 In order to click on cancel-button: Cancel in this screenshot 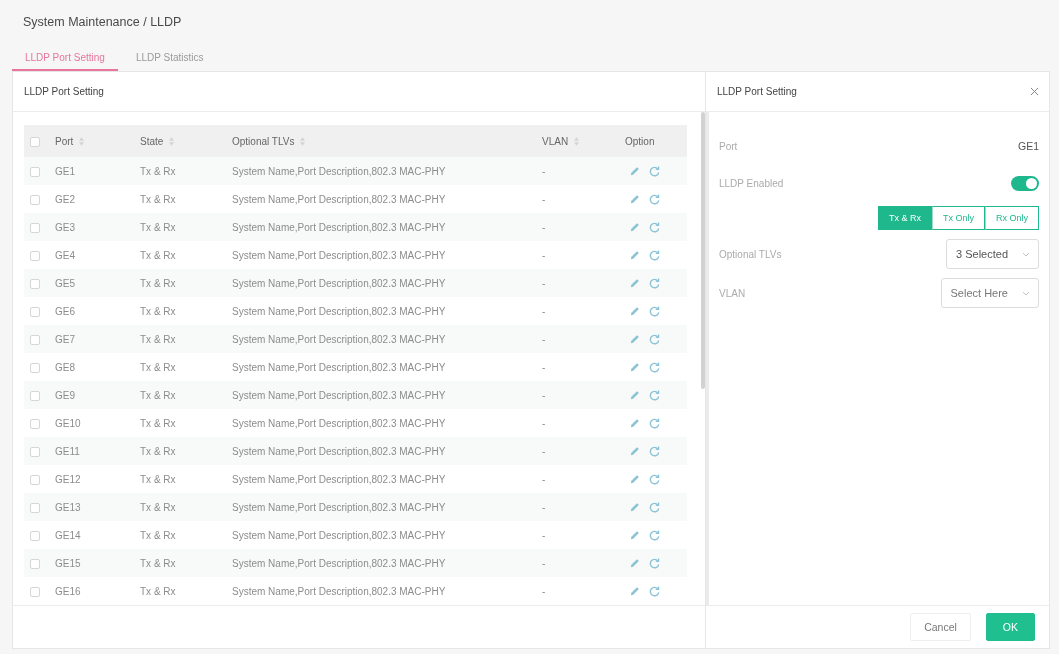, I will do `click(940, 627)`.